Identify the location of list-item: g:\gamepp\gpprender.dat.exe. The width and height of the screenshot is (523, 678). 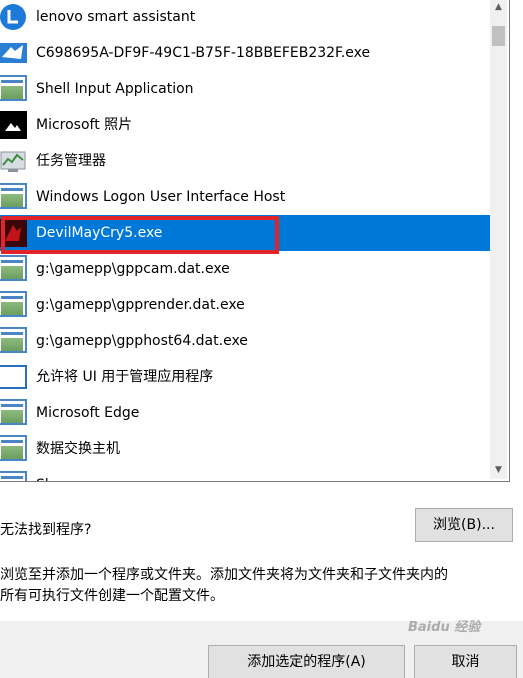
(245, 305).